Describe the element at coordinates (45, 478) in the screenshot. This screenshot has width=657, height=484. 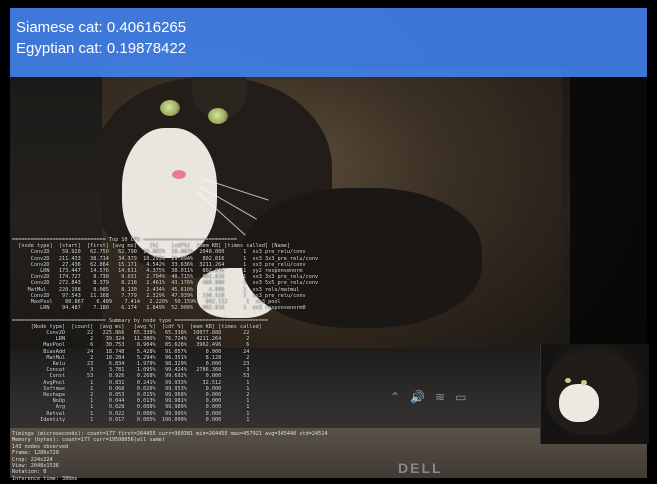
I see `debug-info-line: Inference time: 386ms` at that location.